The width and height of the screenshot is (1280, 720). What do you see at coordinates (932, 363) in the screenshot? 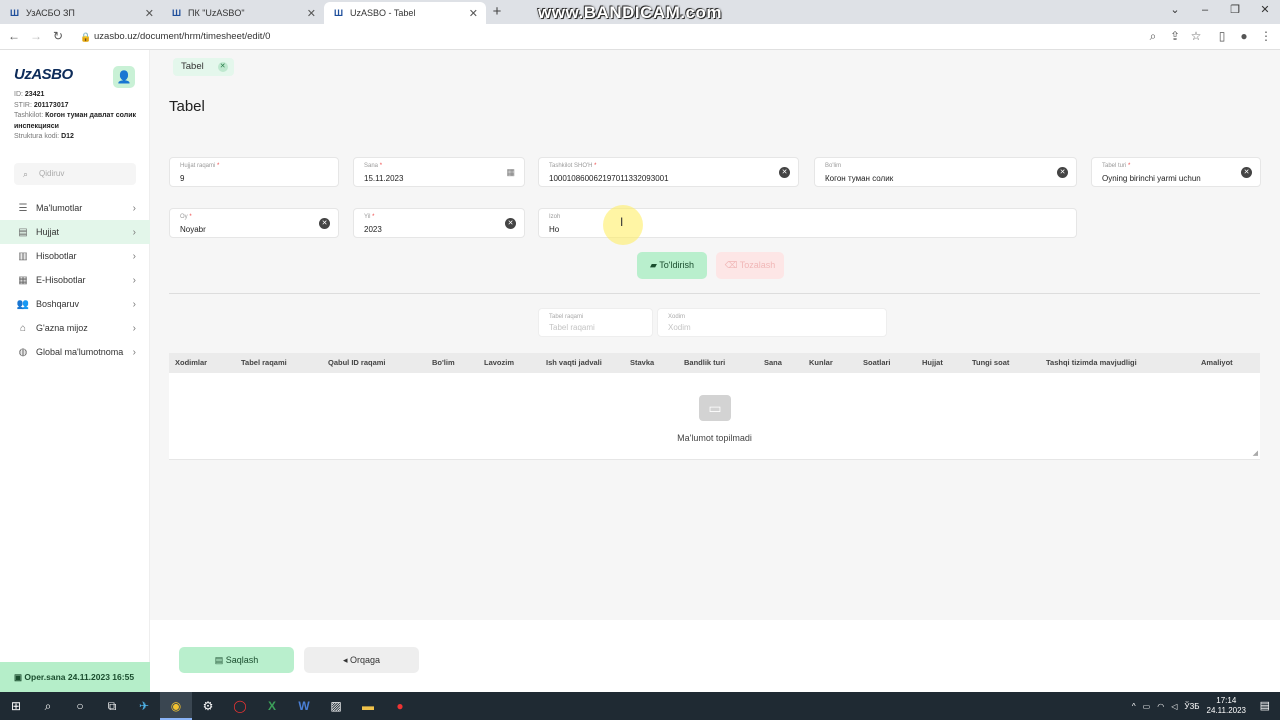
I see `column-header: Hujjat` at bounding box center [932, 363].